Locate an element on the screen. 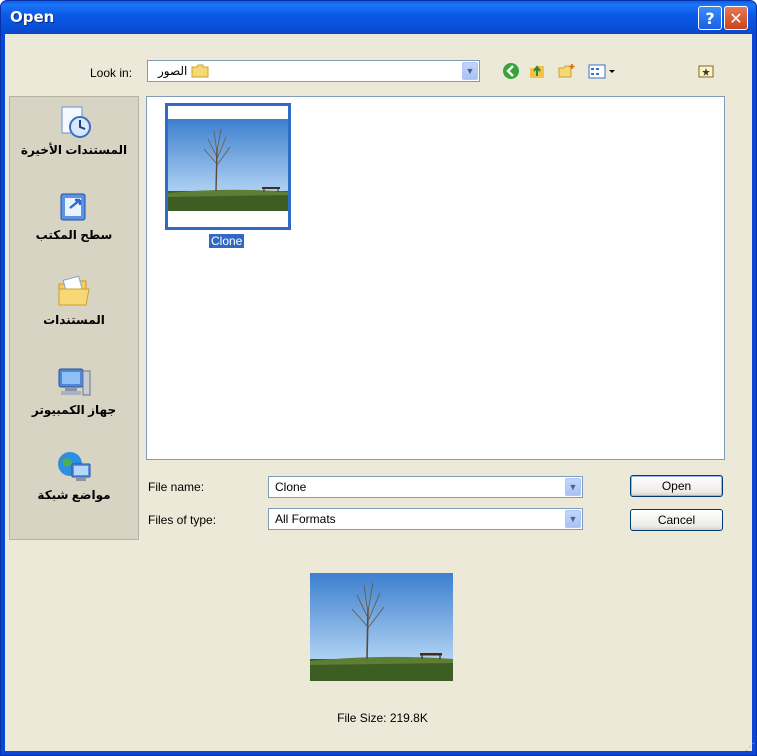  filename-label: File name: is located at coordinates (176, 487).